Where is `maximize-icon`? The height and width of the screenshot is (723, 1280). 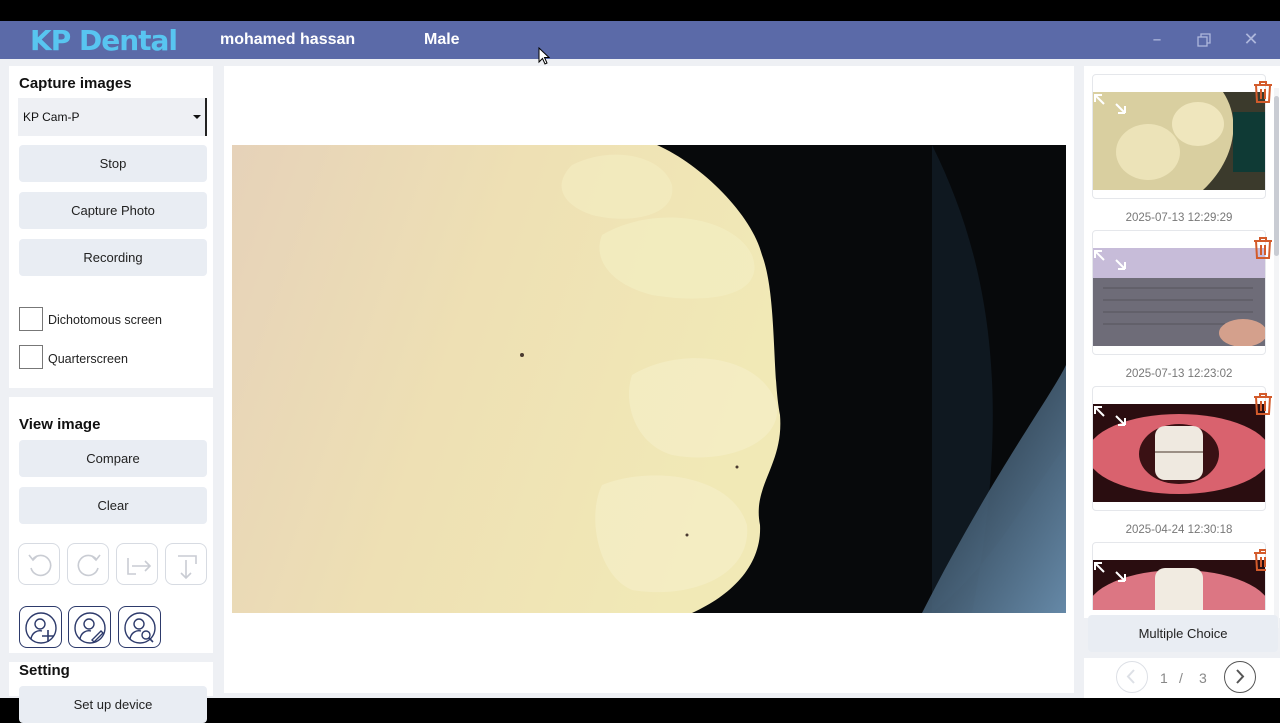
maximize-icon is located at coordinates (1204, 40).